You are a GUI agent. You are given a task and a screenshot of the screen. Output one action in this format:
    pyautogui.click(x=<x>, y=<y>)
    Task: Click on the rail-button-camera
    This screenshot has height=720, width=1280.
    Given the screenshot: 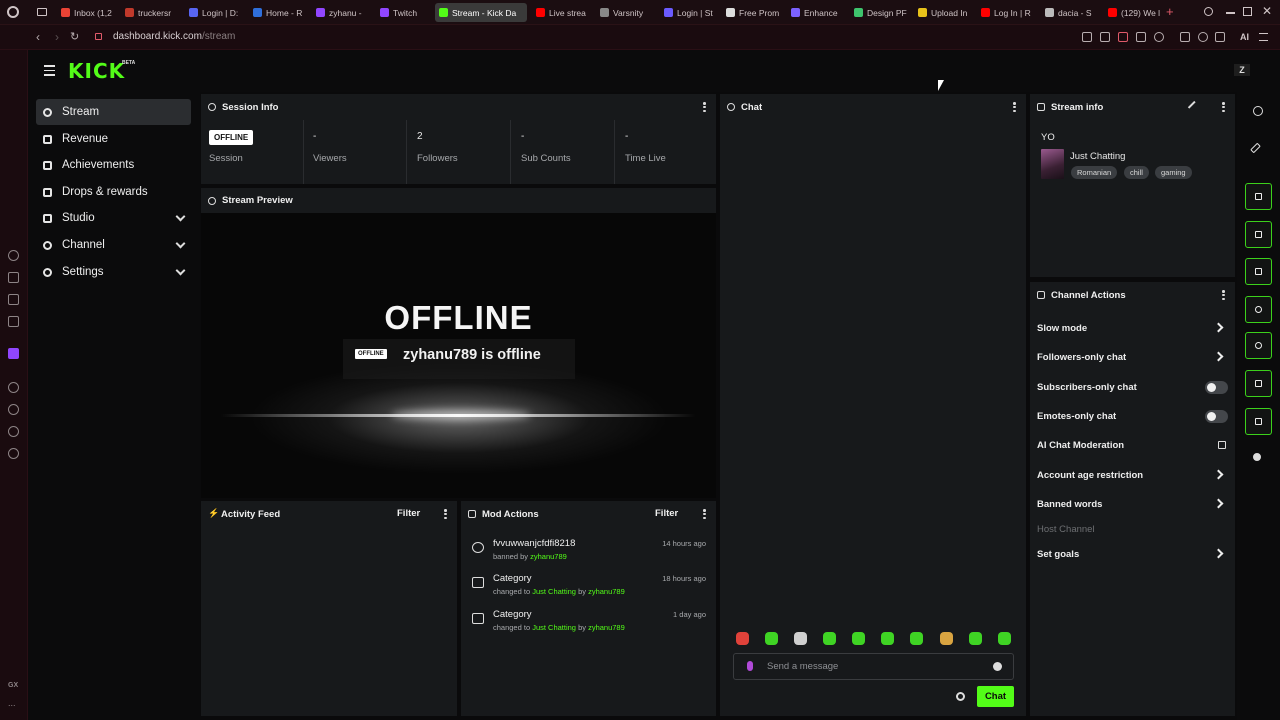 What is the action you would take?
    pyautogui.click(x=1258, y=196)
    